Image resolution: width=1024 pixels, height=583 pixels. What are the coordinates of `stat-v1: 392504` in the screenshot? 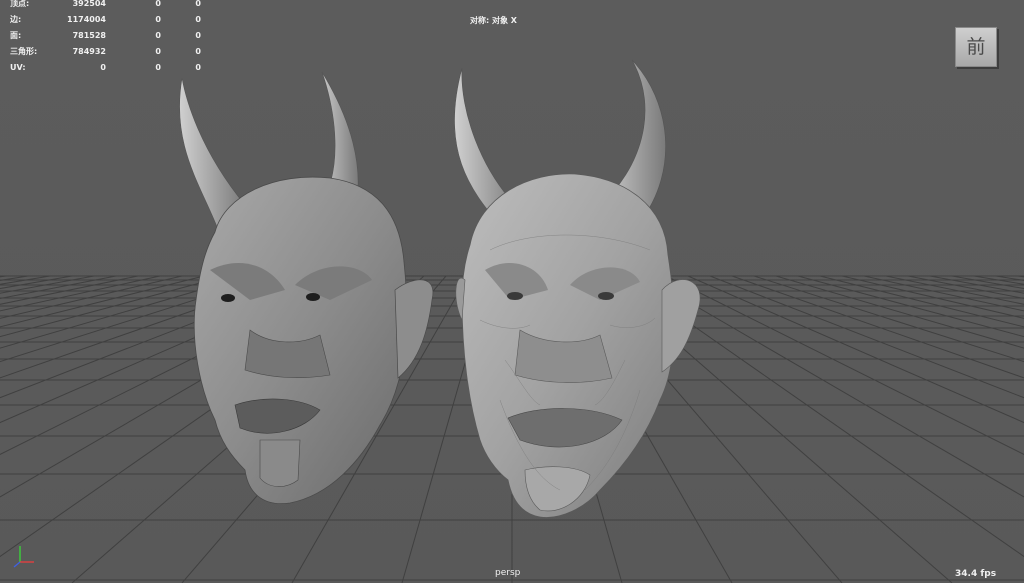 It's located at (89, 4).